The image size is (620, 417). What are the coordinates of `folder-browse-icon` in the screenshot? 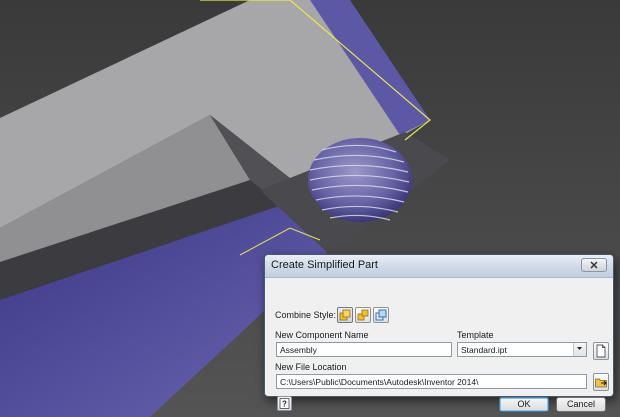 It's located at (601, 383).